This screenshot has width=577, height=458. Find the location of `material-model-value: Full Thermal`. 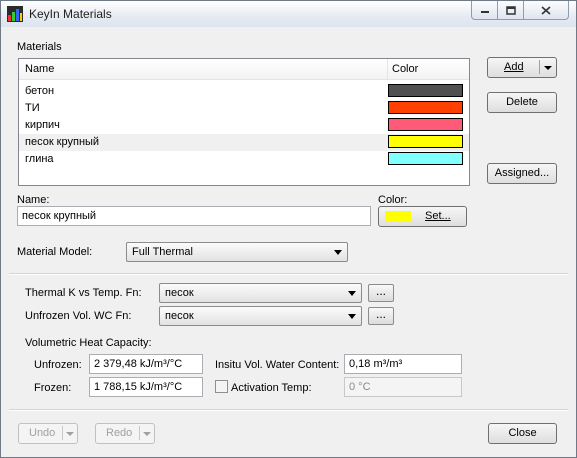

material-model-value: Full Thermal is located at coordinates (162, 252).